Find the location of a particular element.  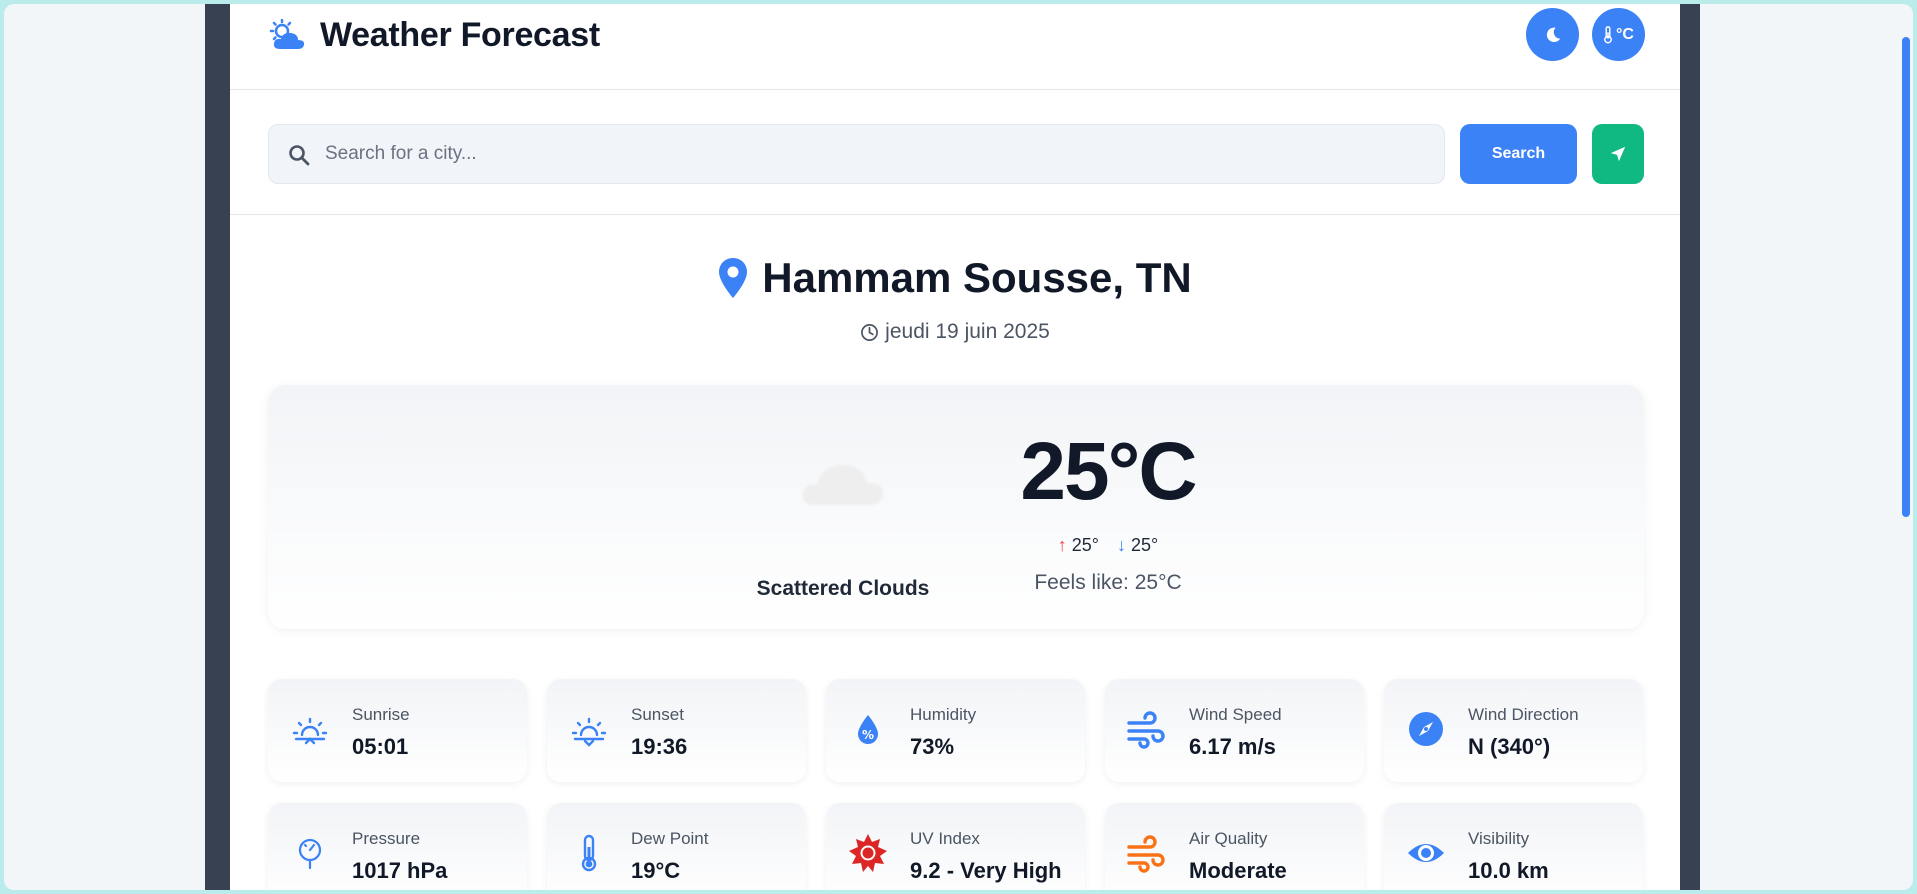

search-row: Search is located at coordinates (955, 152).